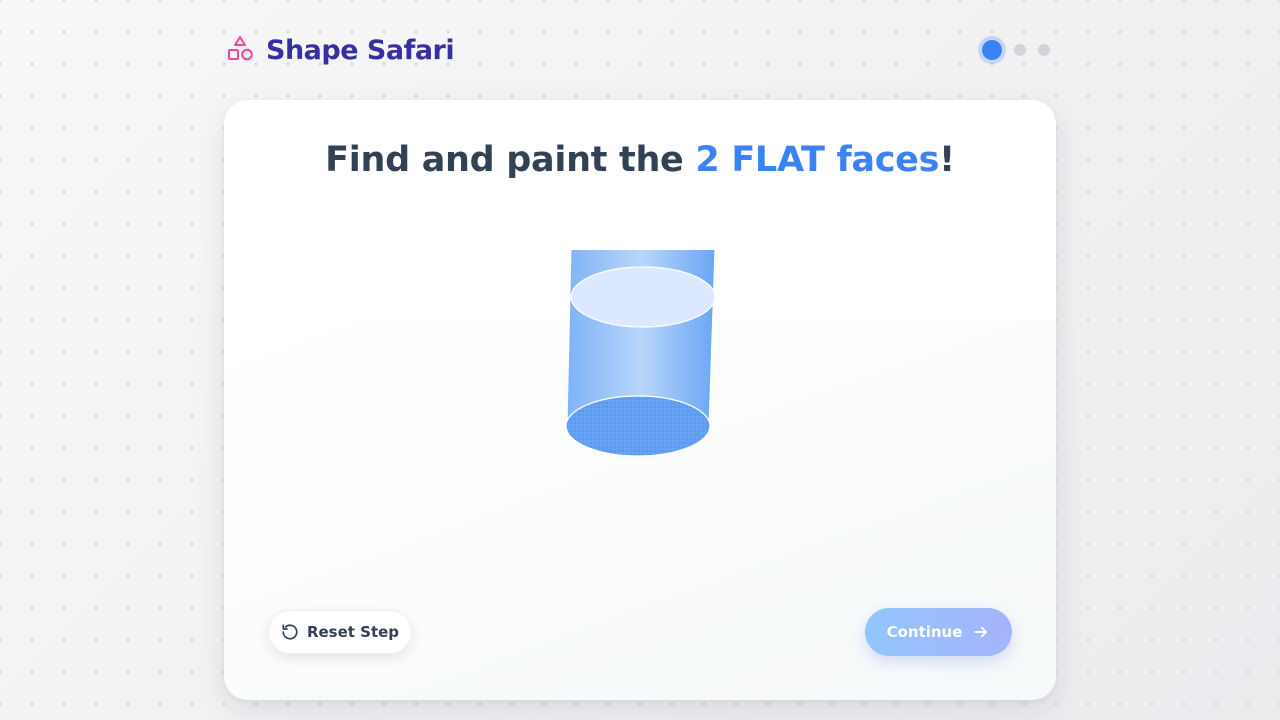  What do you see at coordinates (353, 632) in the screenshot?
I see `reset-step-label: Reset Step` at bounding box center [353, 632].